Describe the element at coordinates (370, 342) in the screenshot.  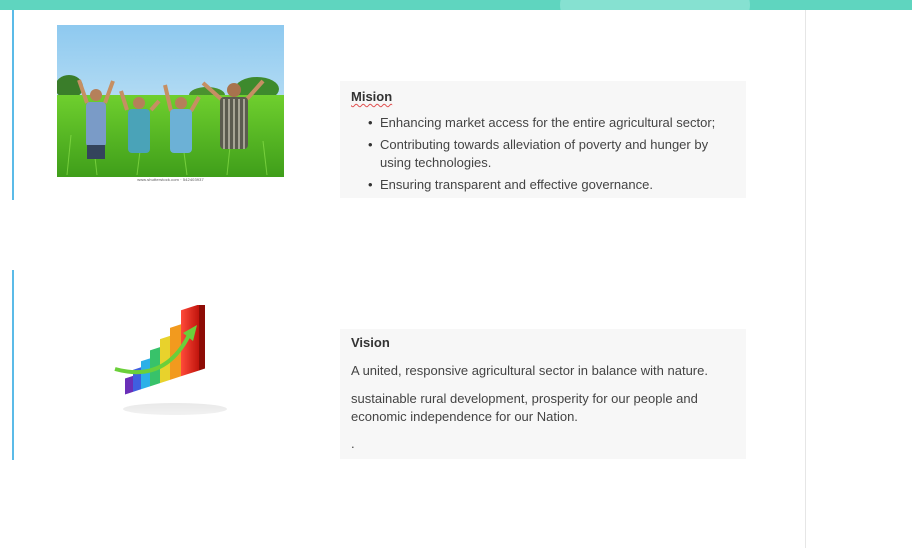
I see `vision-title: Vision` at that location.